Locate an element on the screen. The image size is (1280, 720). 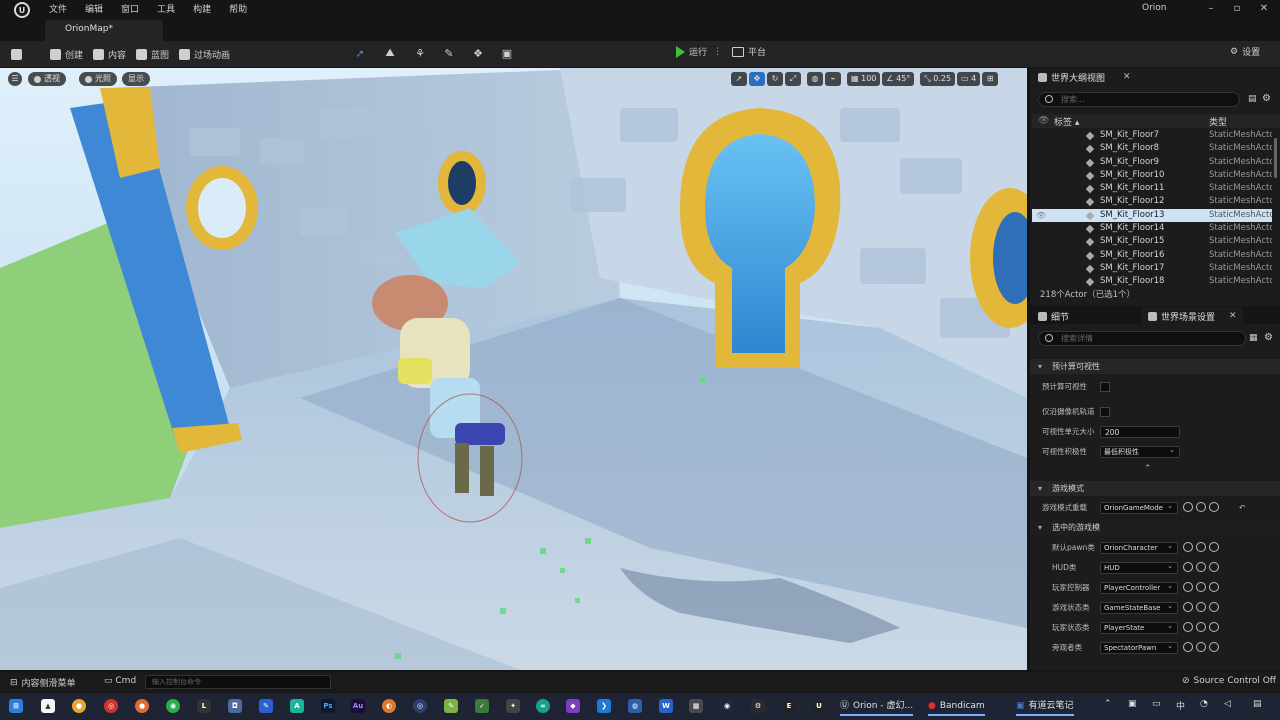
maximize-icon: ▫ is located at coordinates (1237, 10).